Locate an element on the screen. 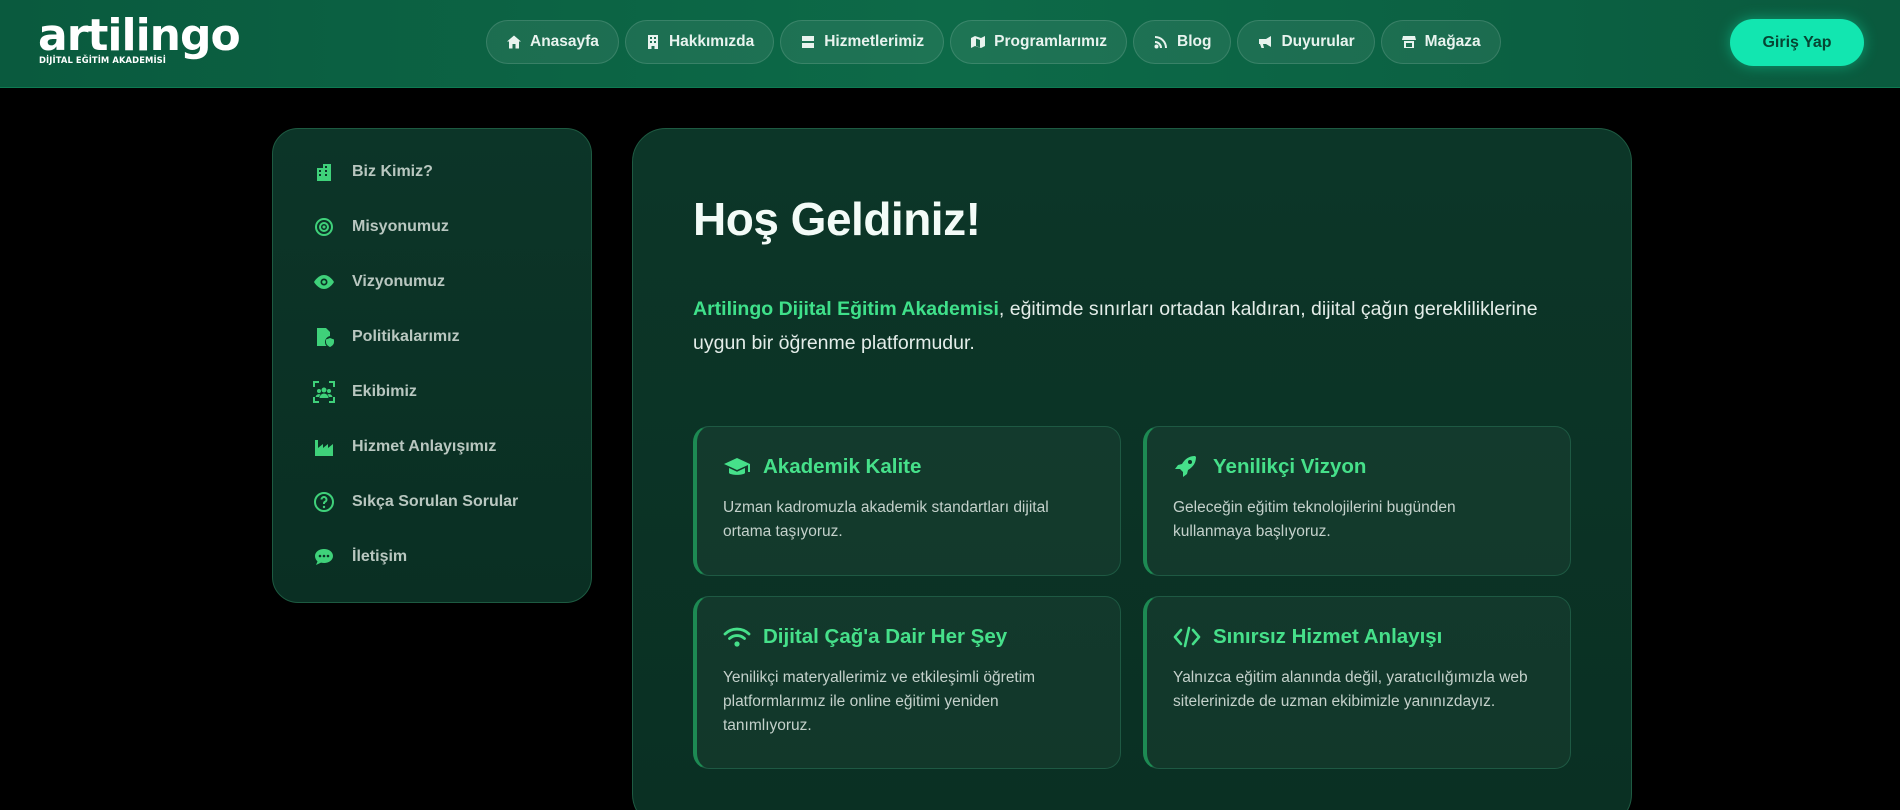 Image resolution: width=1900 pixels, height=810 pixels. sidebar-item-label: Politikalarımız is located at coordinates (406, 336).